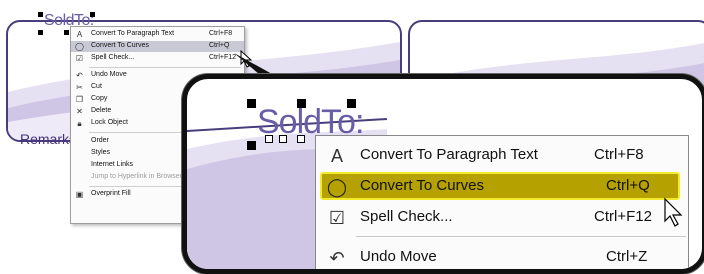 This screenshot has height=274, width=704. What do you see at coordinates (79, 99) in the screenshot?
I see `copy-icon: ❐` at bounding box center [79, 99].